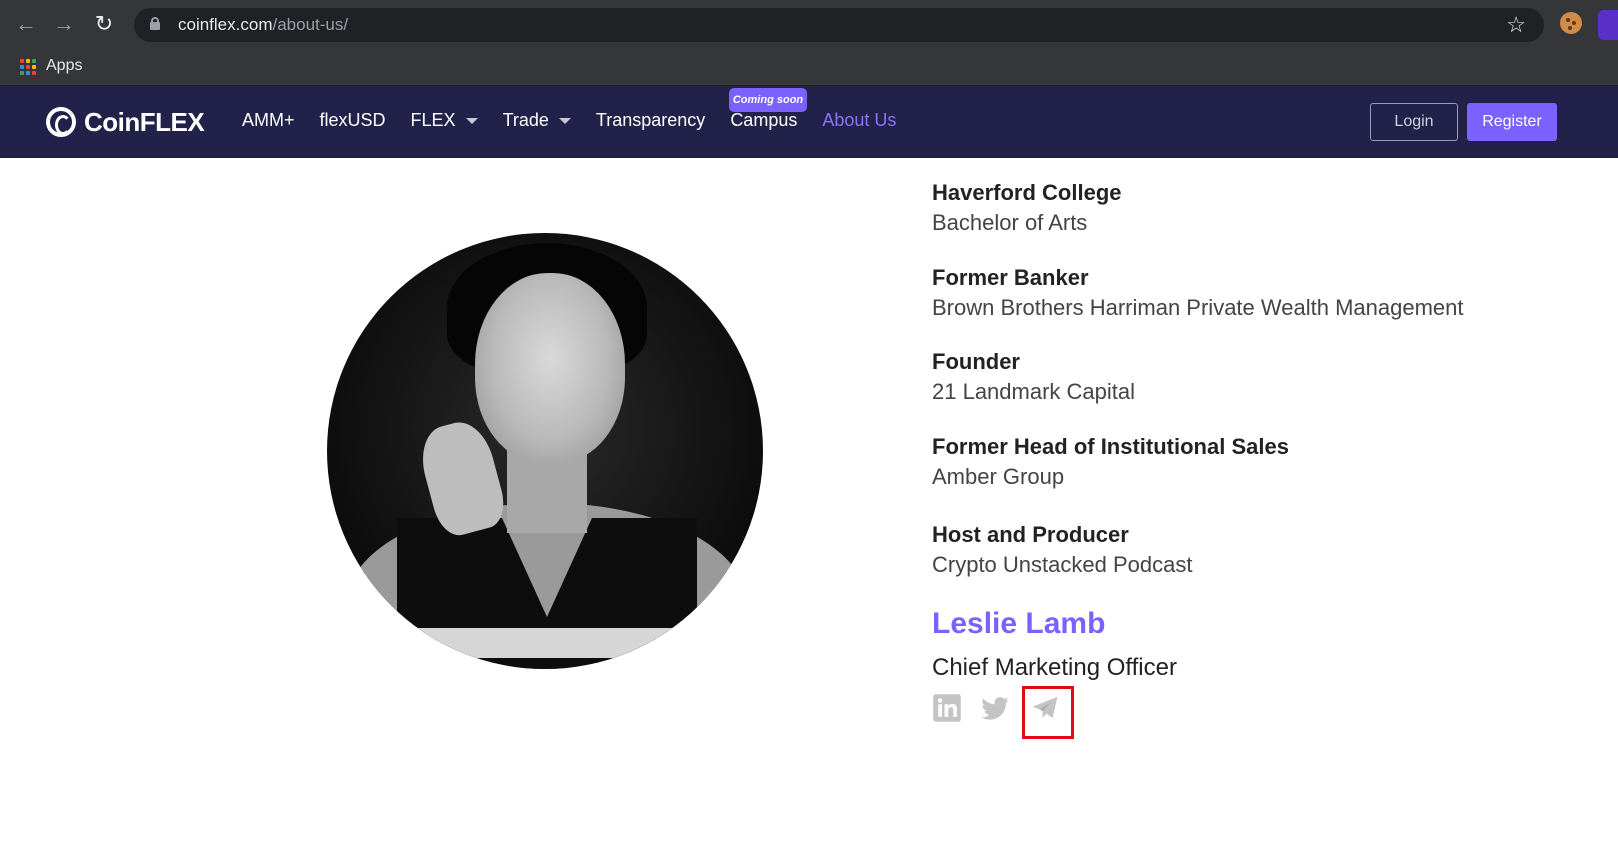 Image resolution: width=1618 pixels, height=845 pixels. I want to click on login-button: Login, so click(1414, 122).